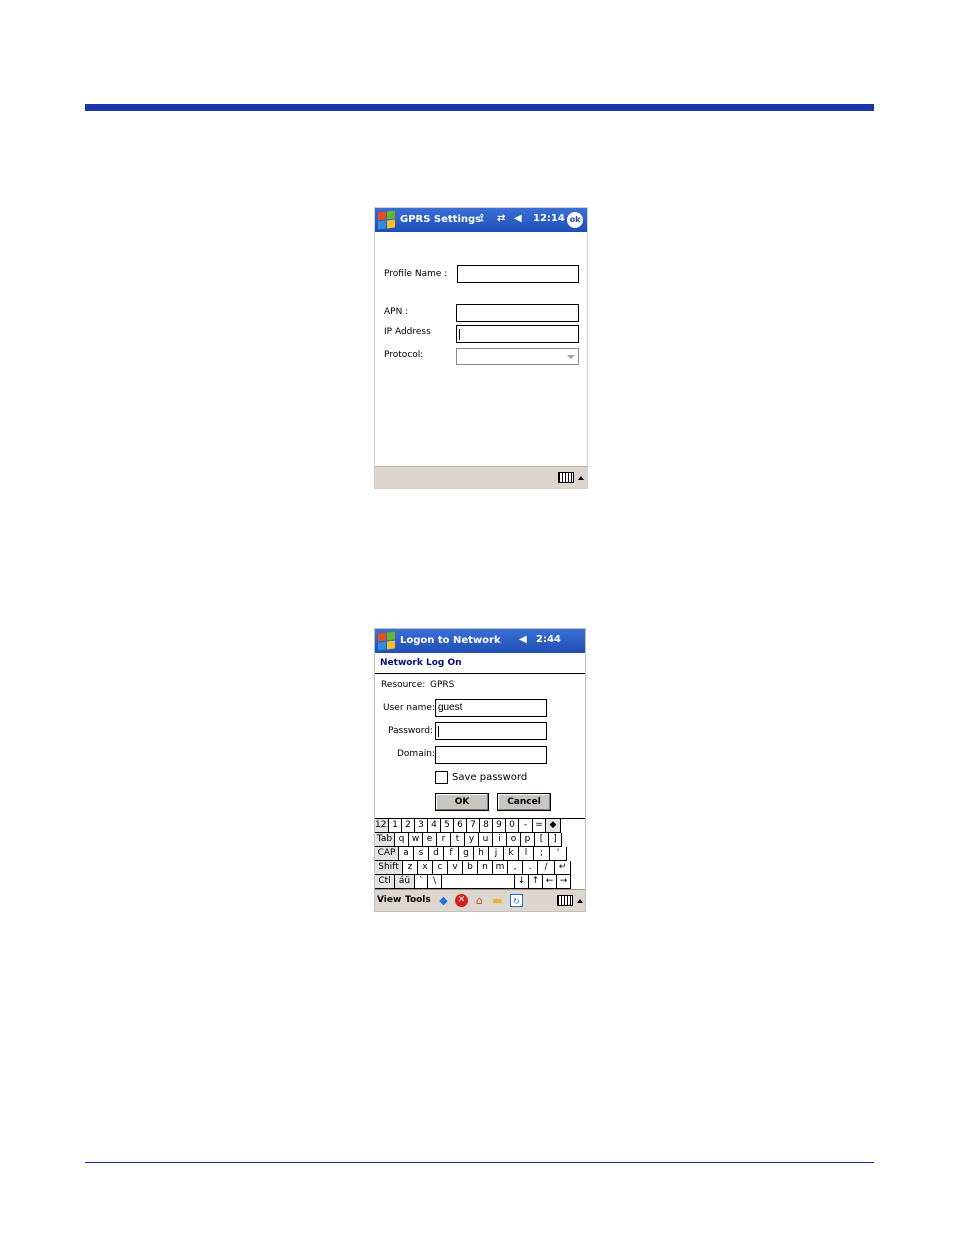 The width and height of the screenshot is (954, 1235). I want to click on clock: 12:14, so click(549, 218).